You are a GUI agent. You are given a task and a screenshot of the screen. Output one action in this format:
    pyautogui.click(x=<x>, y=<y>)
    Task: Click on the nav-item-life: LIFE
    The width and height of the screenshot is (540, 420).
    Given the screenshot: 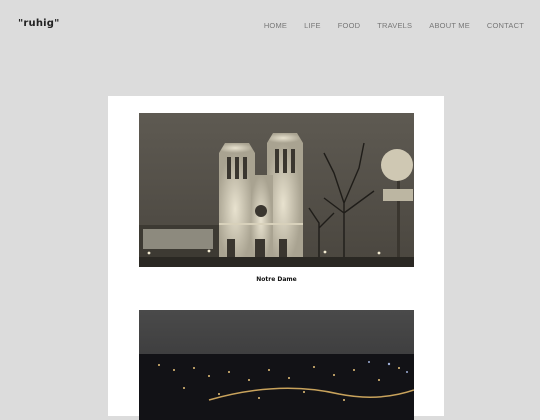 What is the action you would take?
    pyautogui.click(x=312, y=25)
    